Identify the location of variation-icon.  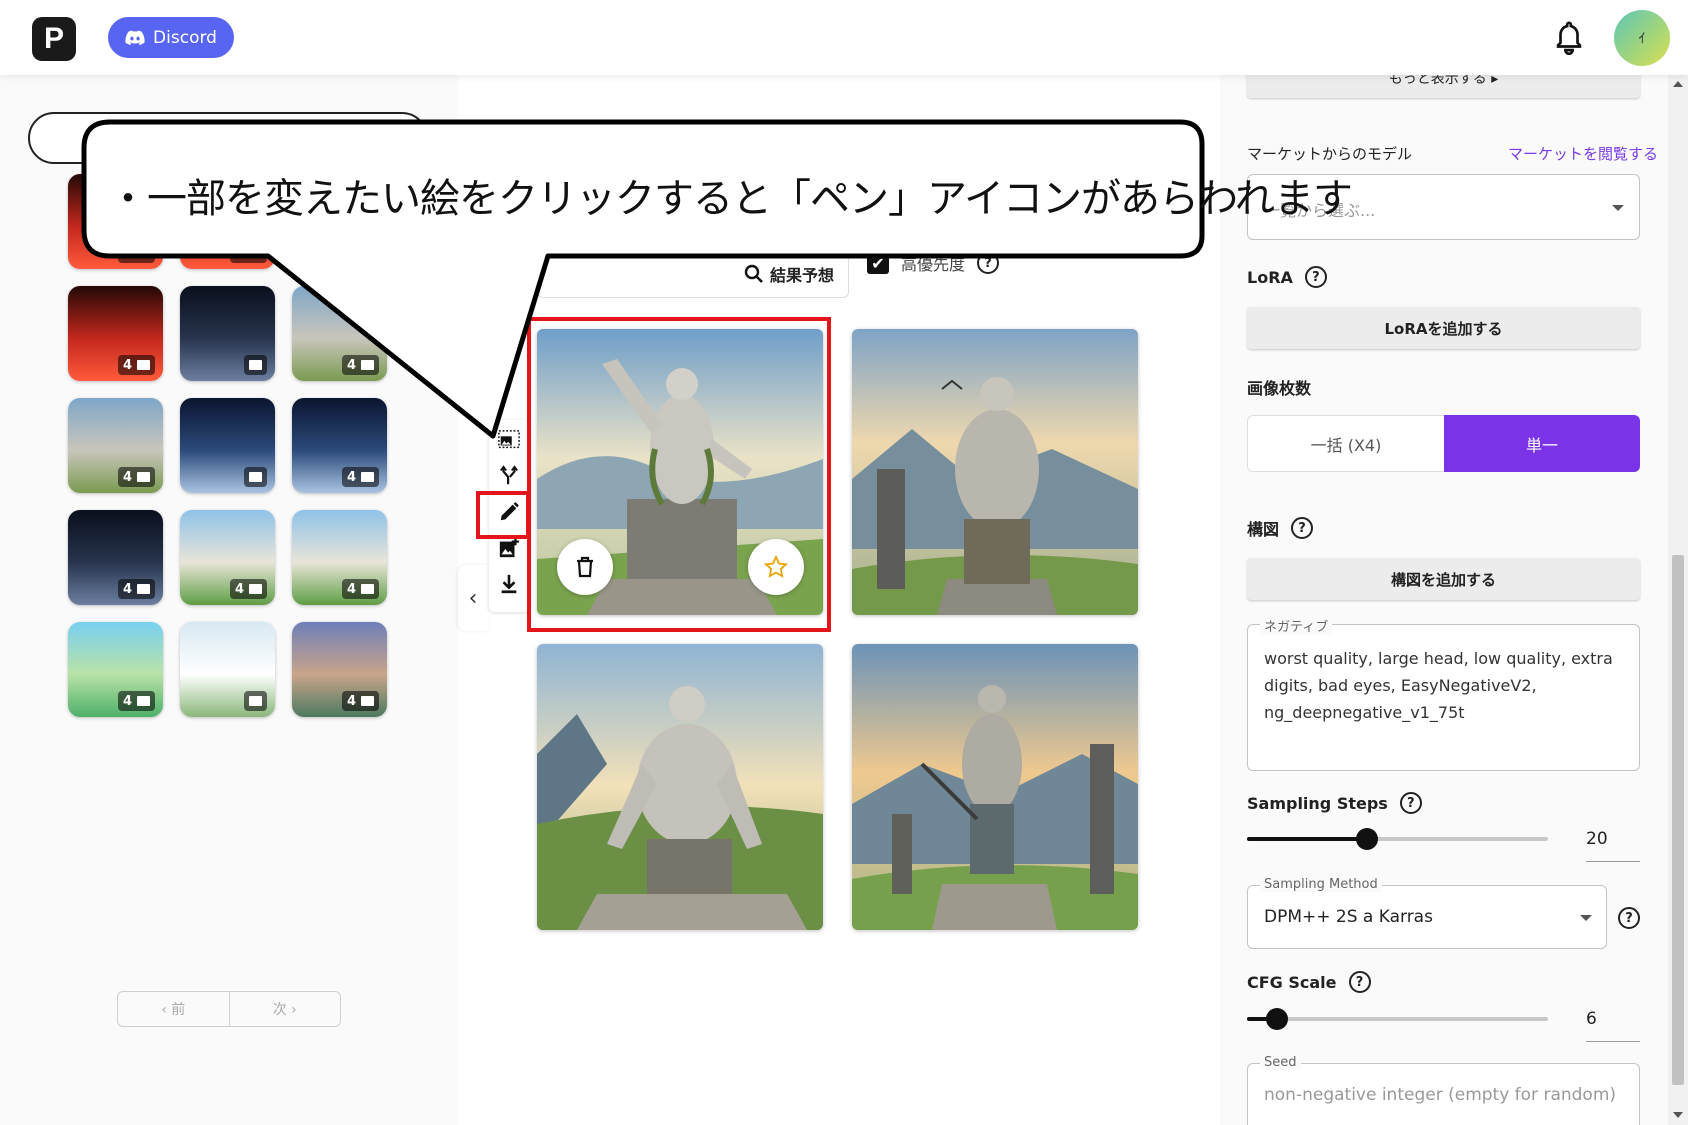
(509, 476).